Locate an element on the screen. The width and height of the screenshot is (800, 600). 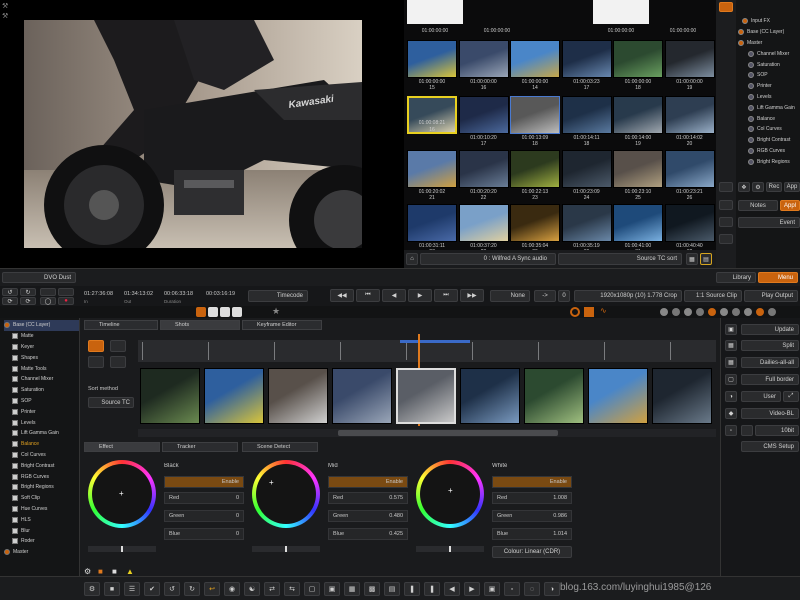
notes-icon is located at coordinates (726, 205).